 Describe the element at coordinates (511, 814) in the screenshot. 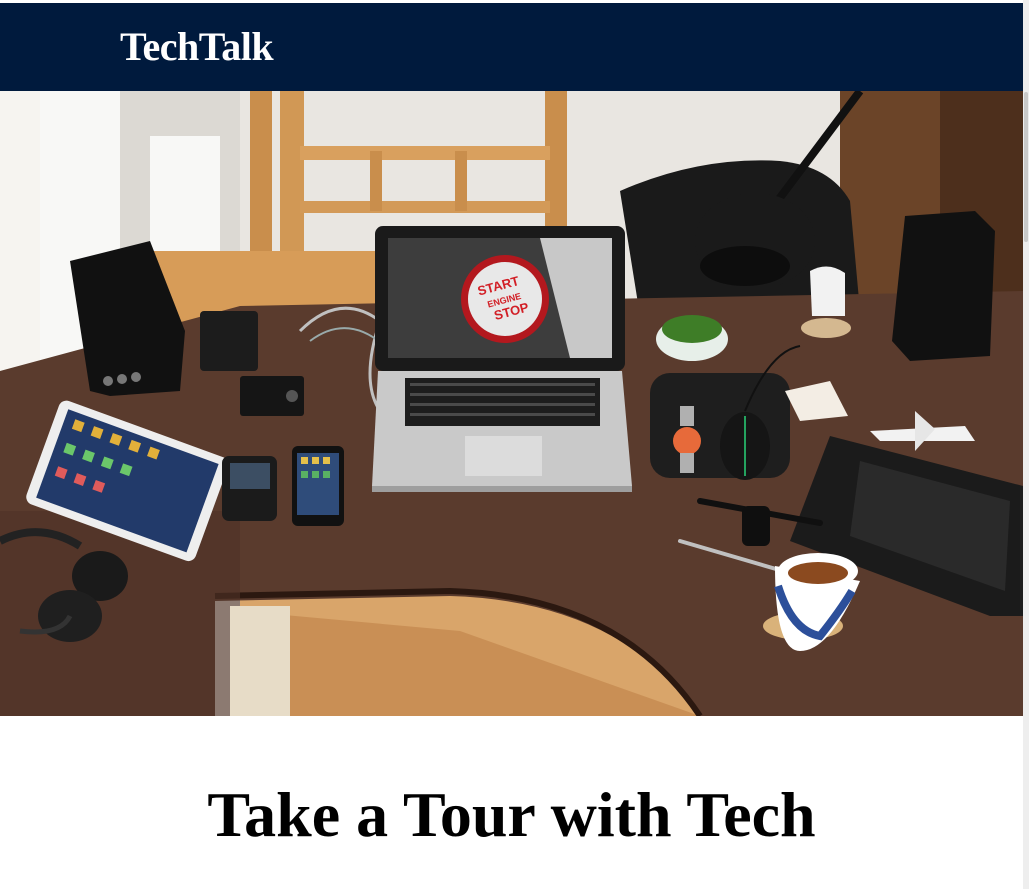

I see `page-heading: Take a Tour with Tech` at that location.